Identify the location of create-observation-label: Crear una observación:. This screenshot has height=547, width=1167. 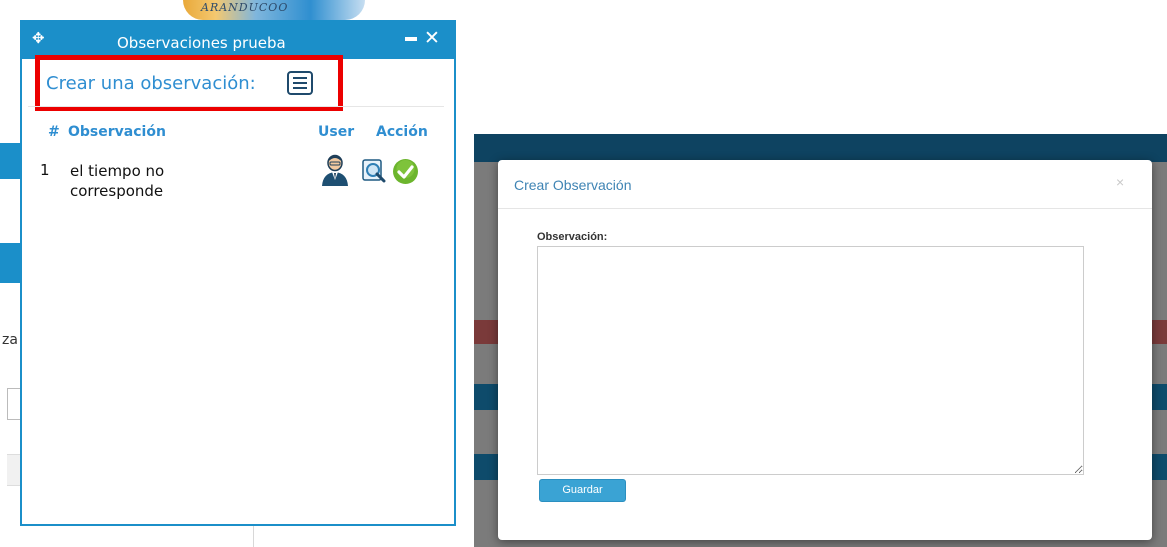
(151, 83).